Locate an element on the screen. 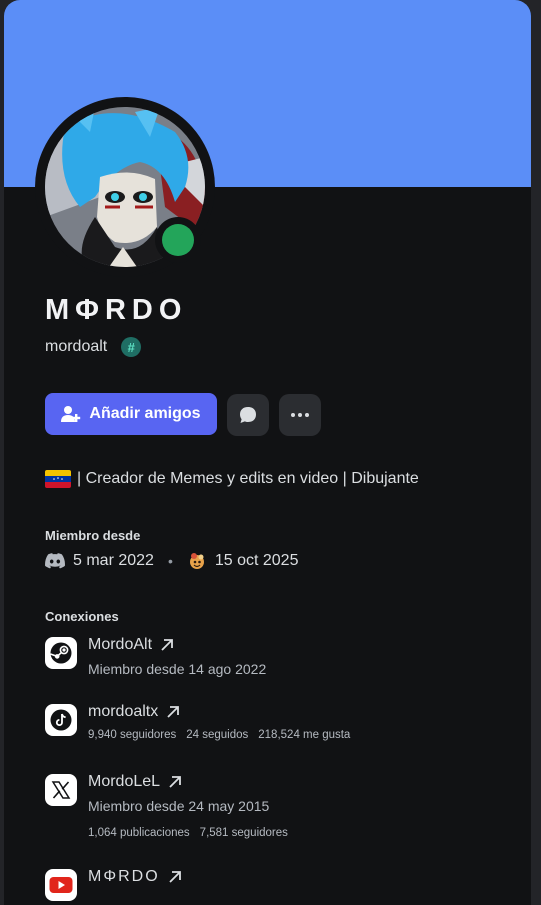 The width and height of the screenshot is (541, 905). youtube-icon is located at coordinates (61, 885).